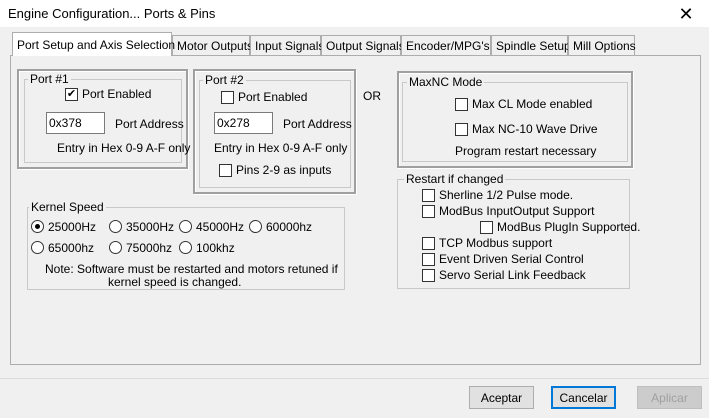 The image size is (709, 418). I want to click on port2-enabled-label: Port Enabled, so click(273, 97).